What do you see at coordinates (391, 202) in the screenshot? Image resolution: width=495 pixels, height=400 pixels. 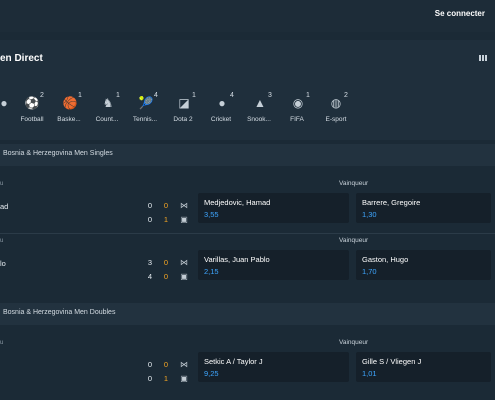 I see `selection-name: Barrere, Gregoire` at bounding box center [391, 202].